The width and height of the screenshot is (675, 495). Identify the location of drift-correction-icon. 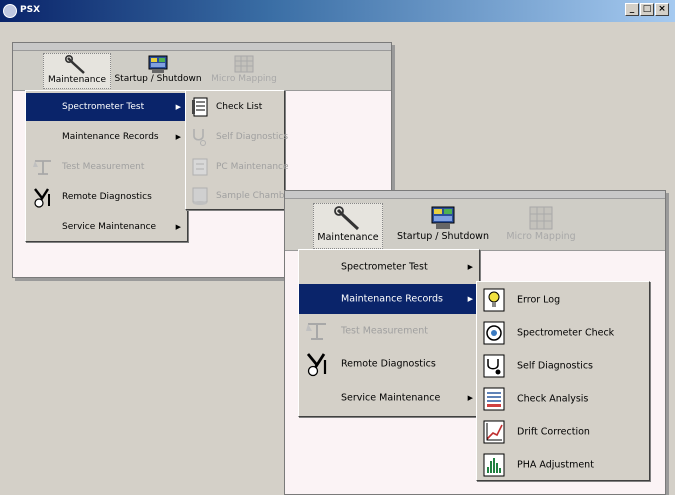
(494, 432).